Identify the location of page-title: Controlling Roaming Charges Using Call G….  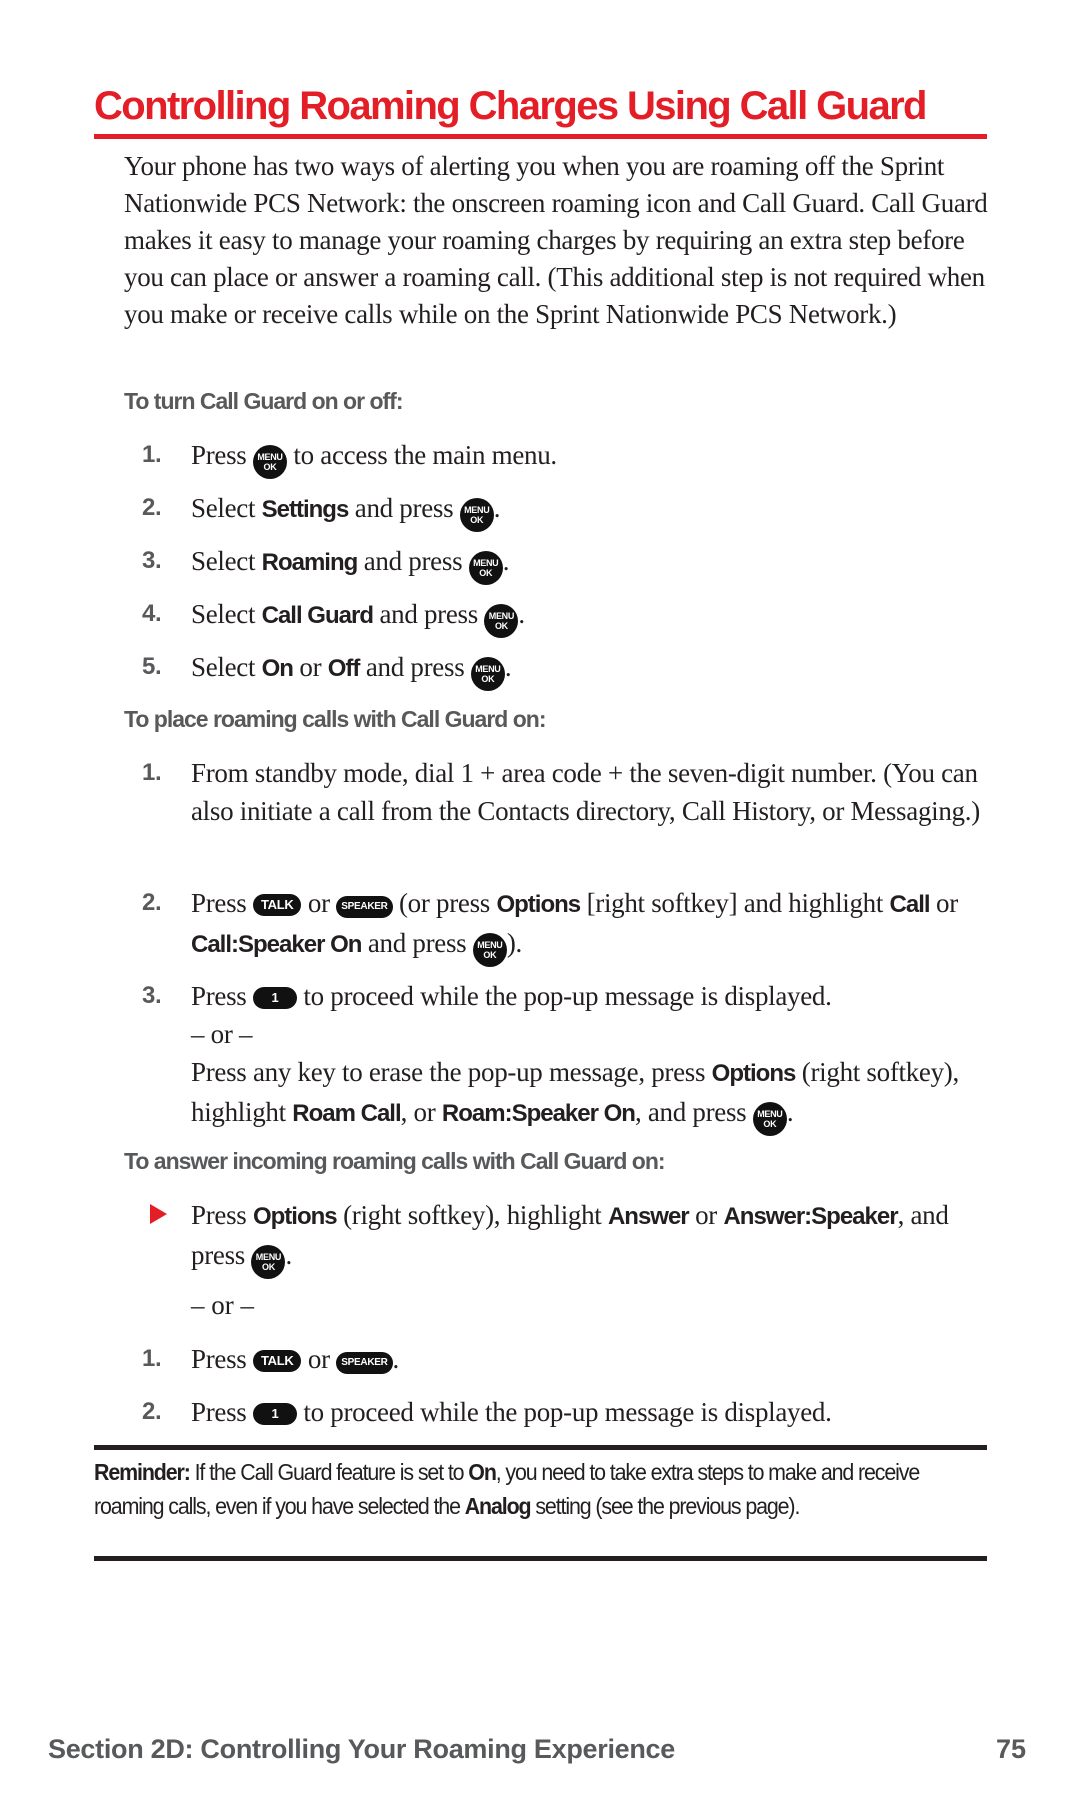
(510, 106).